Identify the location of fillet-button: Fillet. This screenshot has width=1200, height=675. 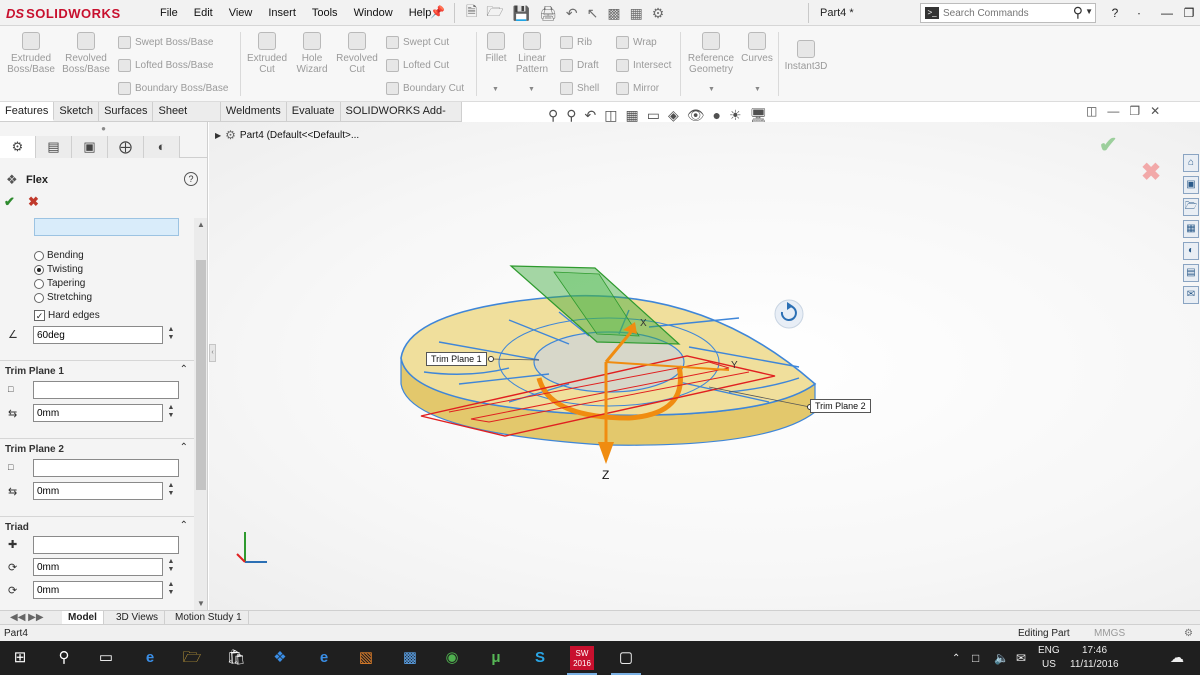
(496, 48).